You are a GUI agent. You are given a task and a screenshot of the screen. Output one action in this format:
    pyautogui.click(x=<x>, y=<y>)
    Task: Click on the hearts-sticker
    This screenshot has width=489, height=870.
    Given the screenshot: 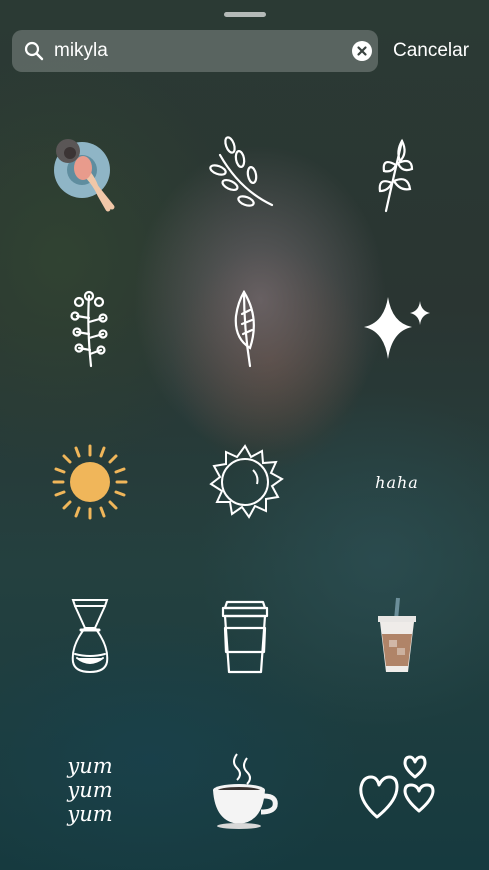 What is the action you would take?
    pyautogui.click(x=397, y=790)
    